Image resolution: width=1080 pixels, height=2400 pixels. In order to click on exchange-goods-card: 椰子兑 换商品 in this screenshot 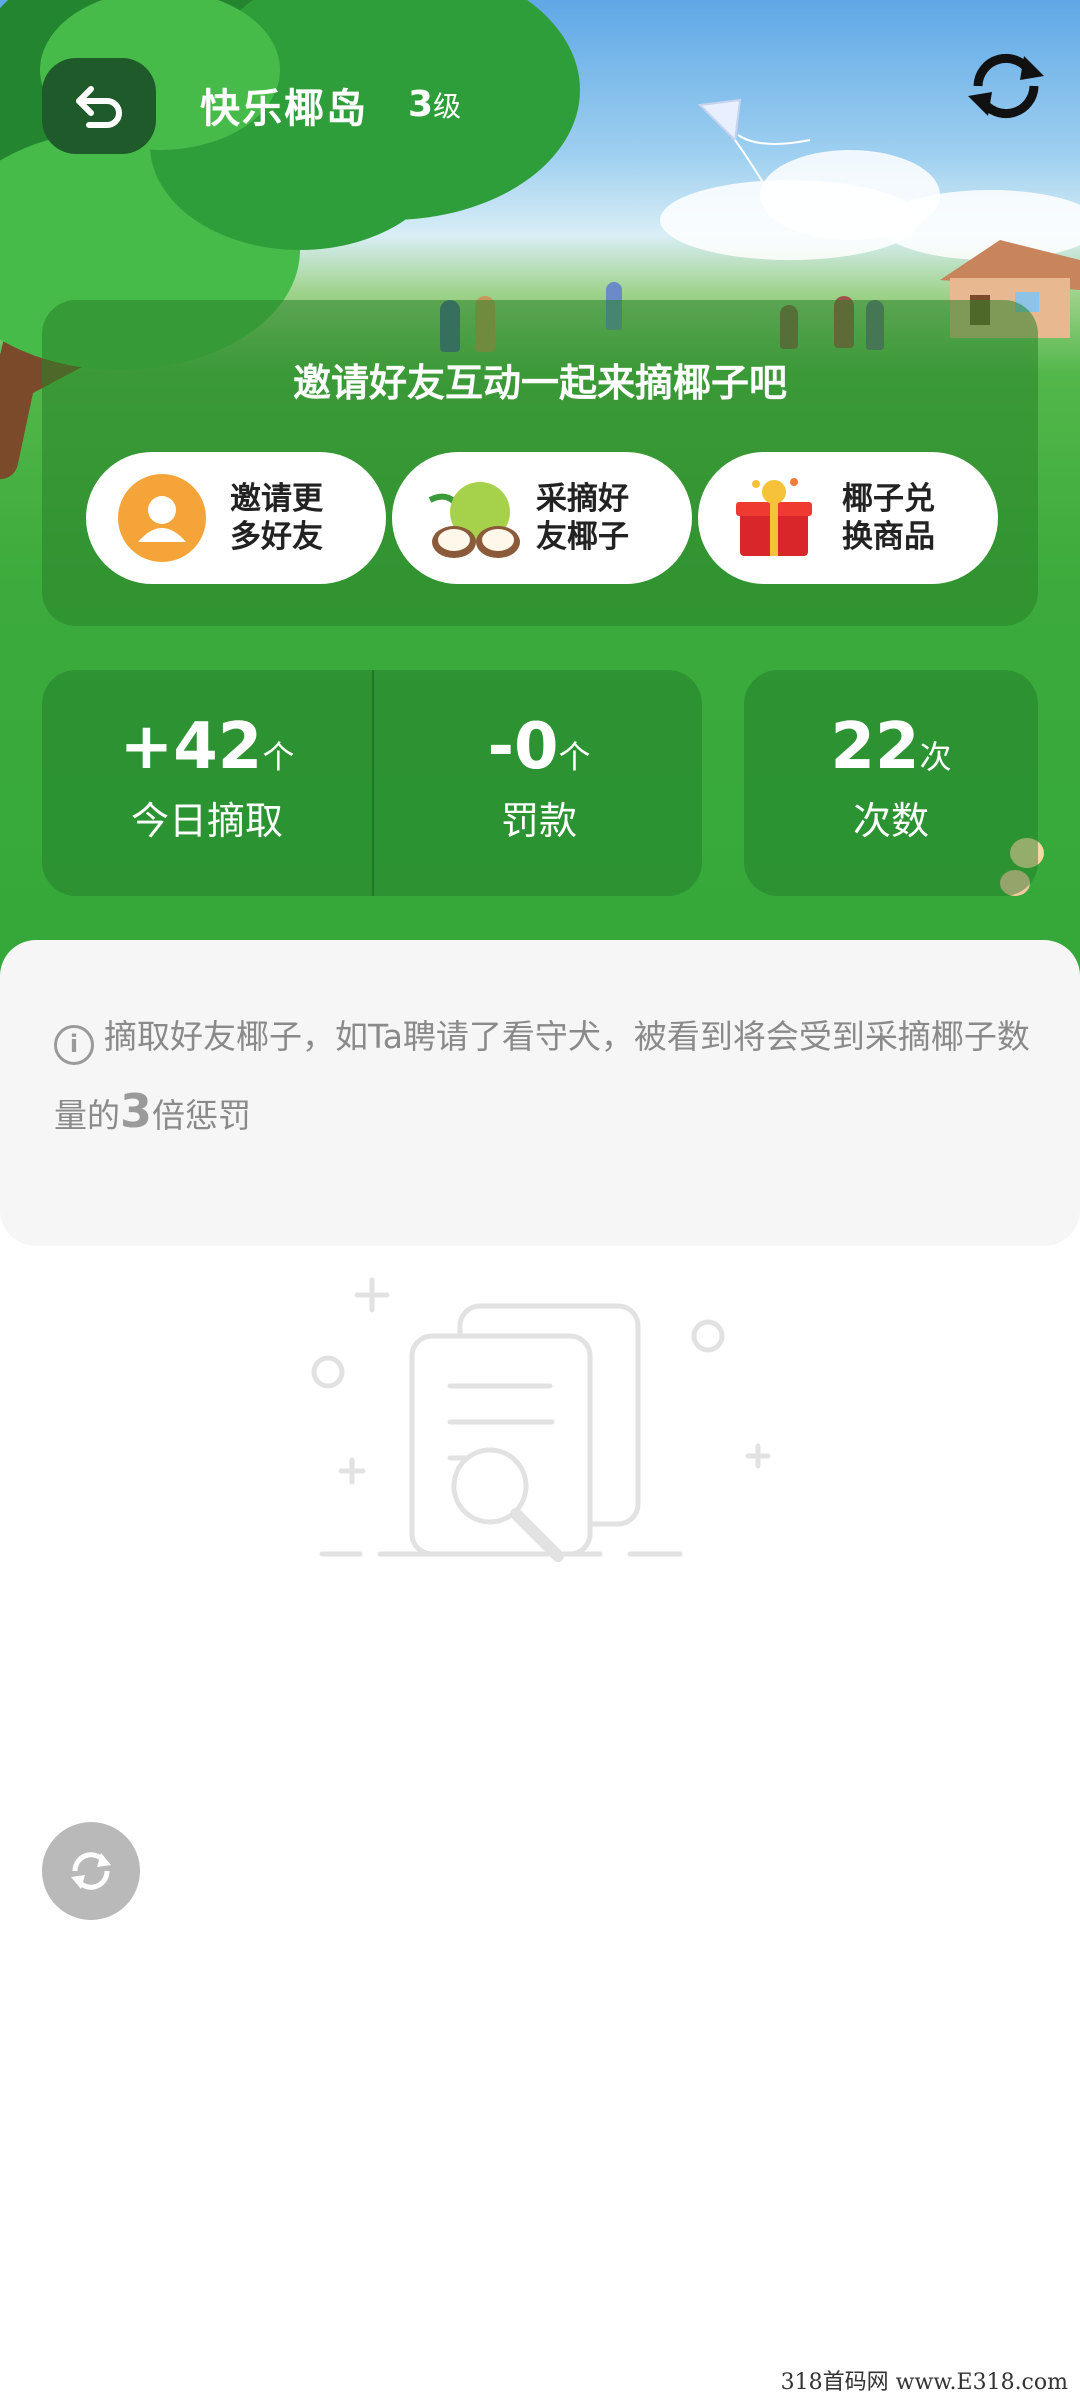, I will do `click(848, 518)`.